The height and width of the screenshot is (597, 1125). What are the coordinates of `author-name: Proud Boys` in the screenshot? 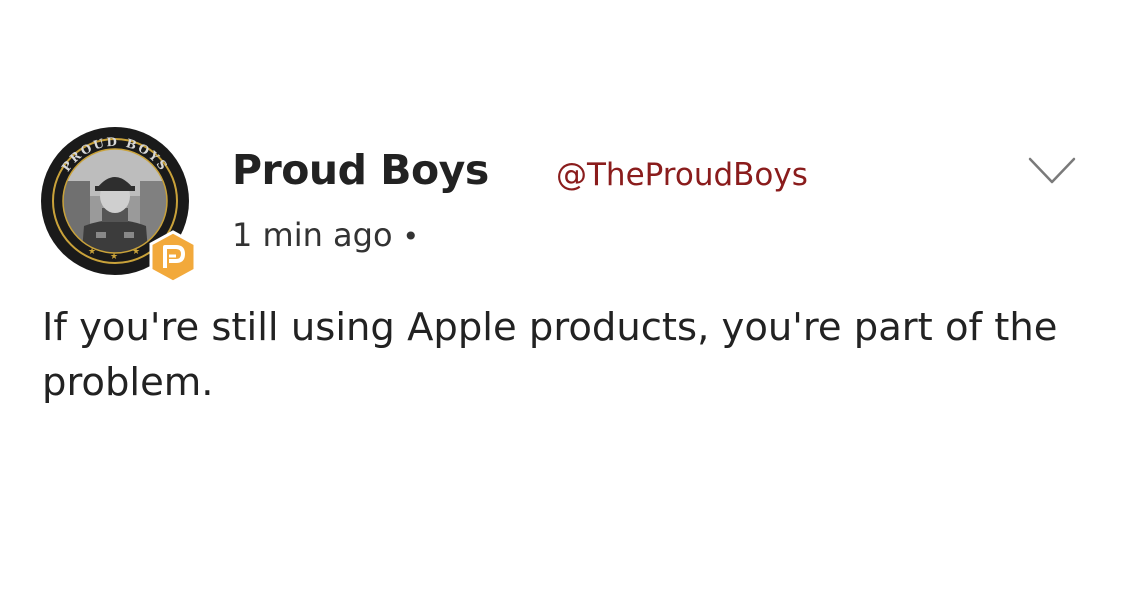 It's located at (360, 170).